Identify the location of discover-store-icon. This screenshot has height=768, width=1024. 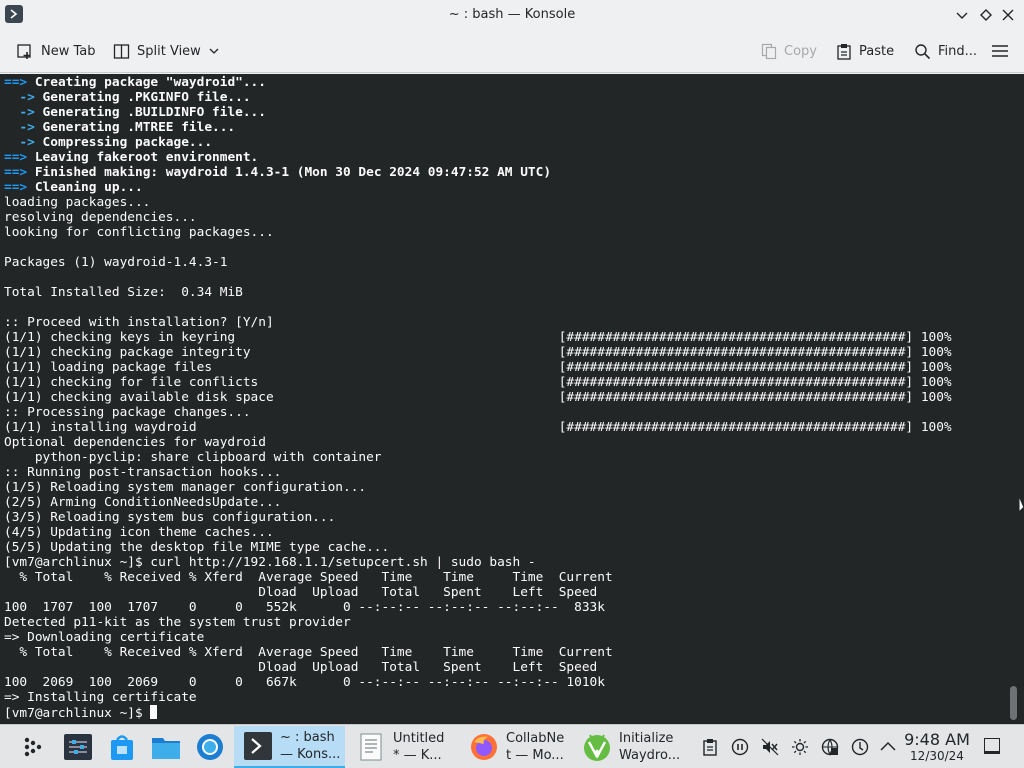
(122, 747).